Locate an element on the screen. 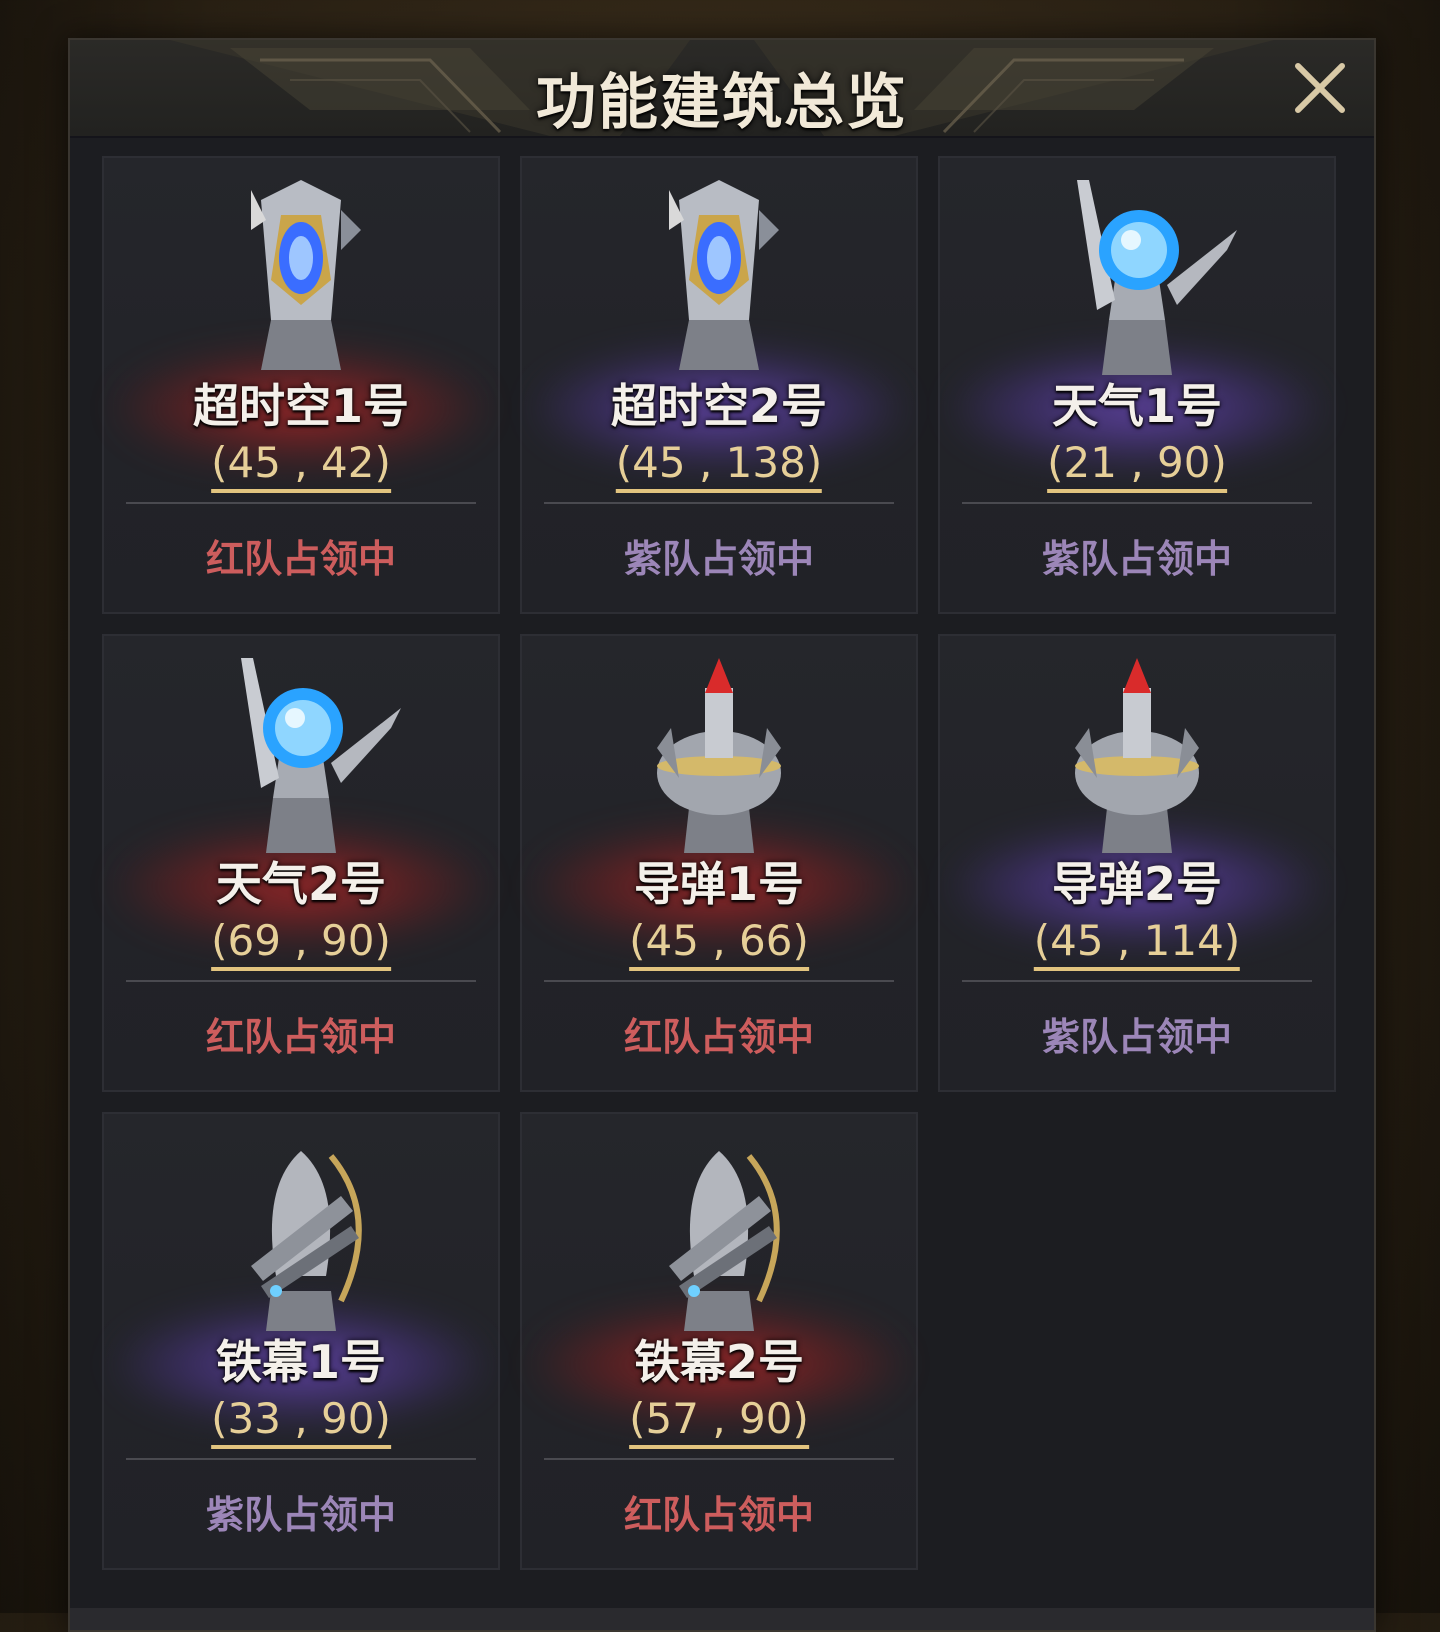 The height and width of the screenshot is (1632, 1440). building-coordinates-link: (33 , 90) is located at coordinates (301, 1421).